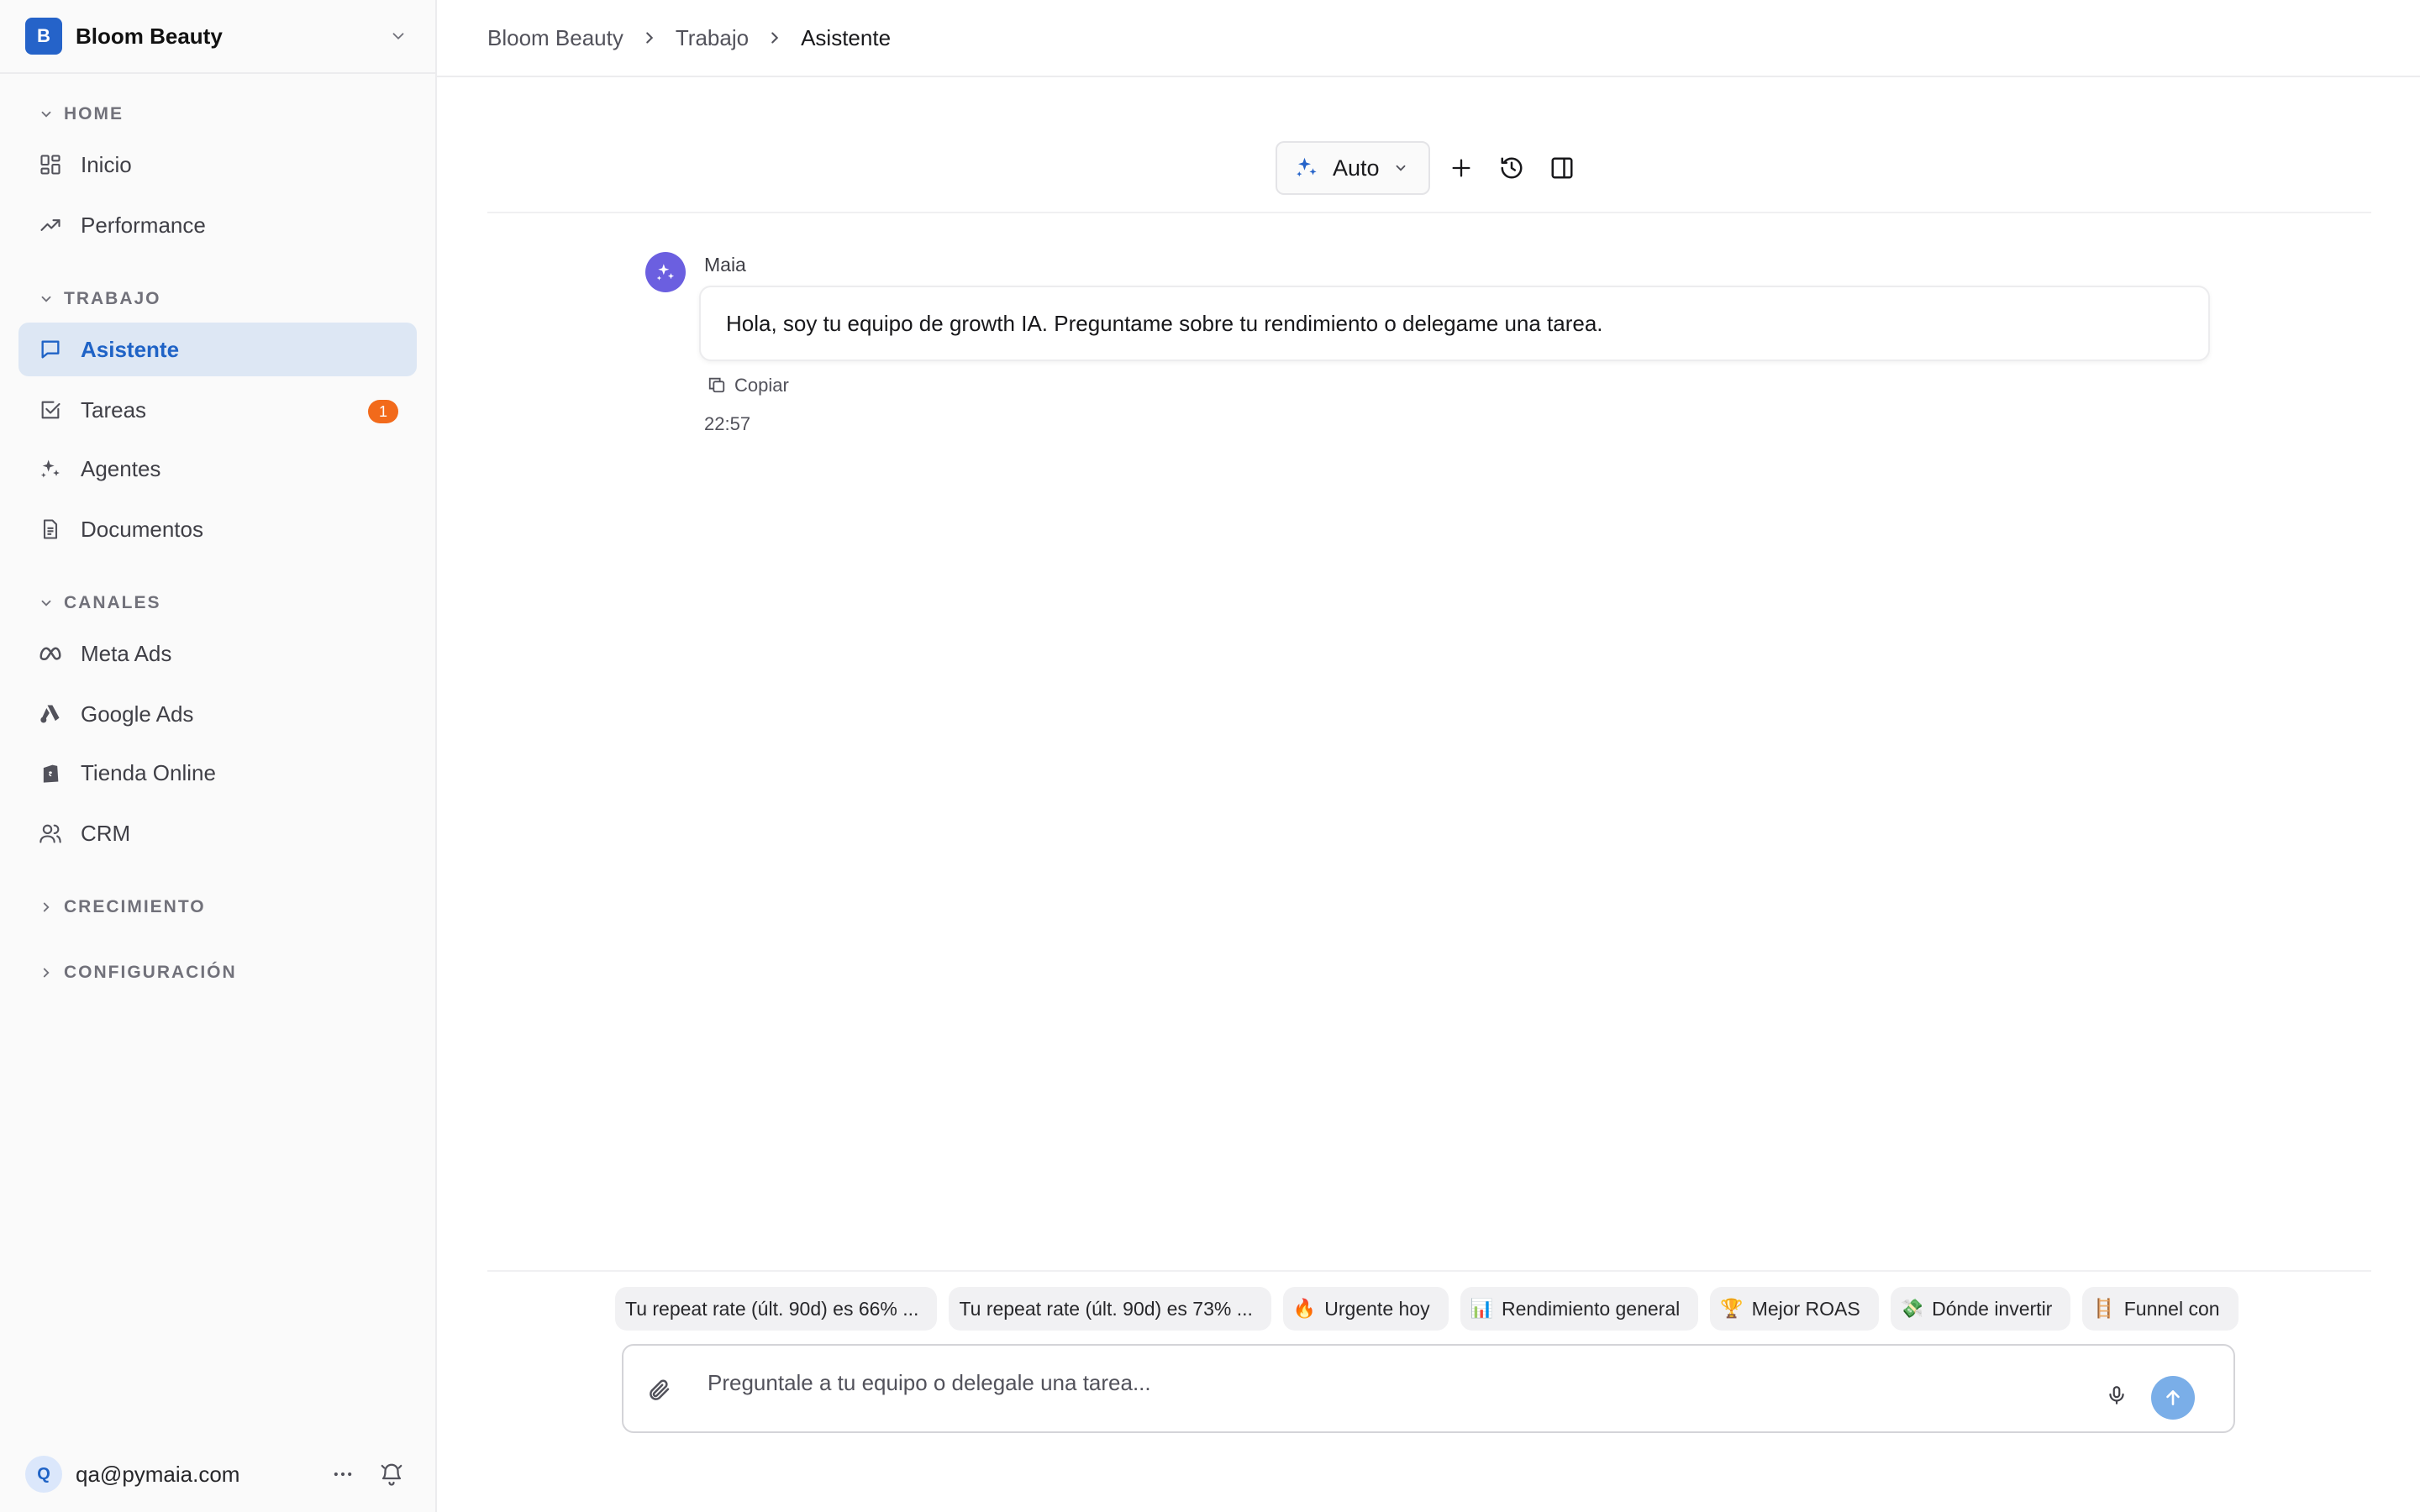 The width and height of the screenshot is (2420, 1512). What do you see at coordinates (51, 349) in the screenshot?
I see `chat-icon` at bounding box center [51, 349].